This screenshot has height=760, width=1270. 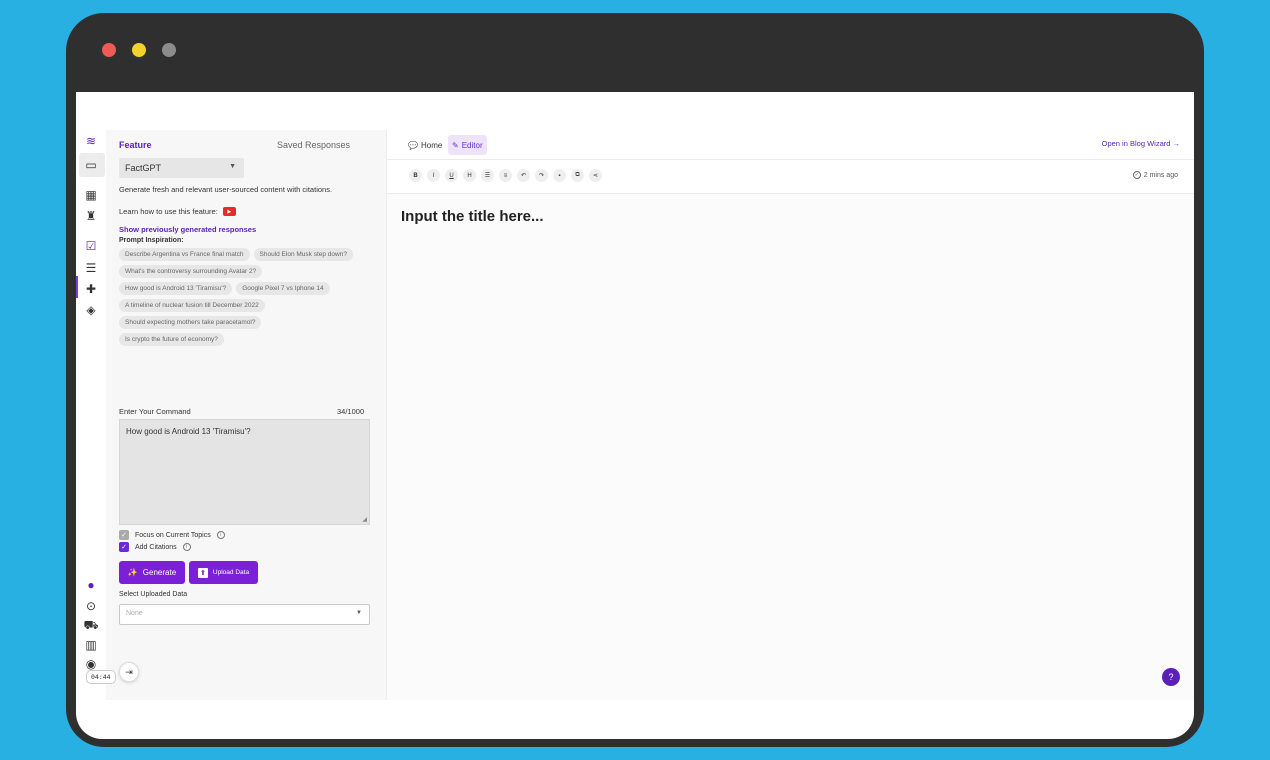 I want to click on learn-label: Learn how to use this feature:, so click(x=168, y=211).